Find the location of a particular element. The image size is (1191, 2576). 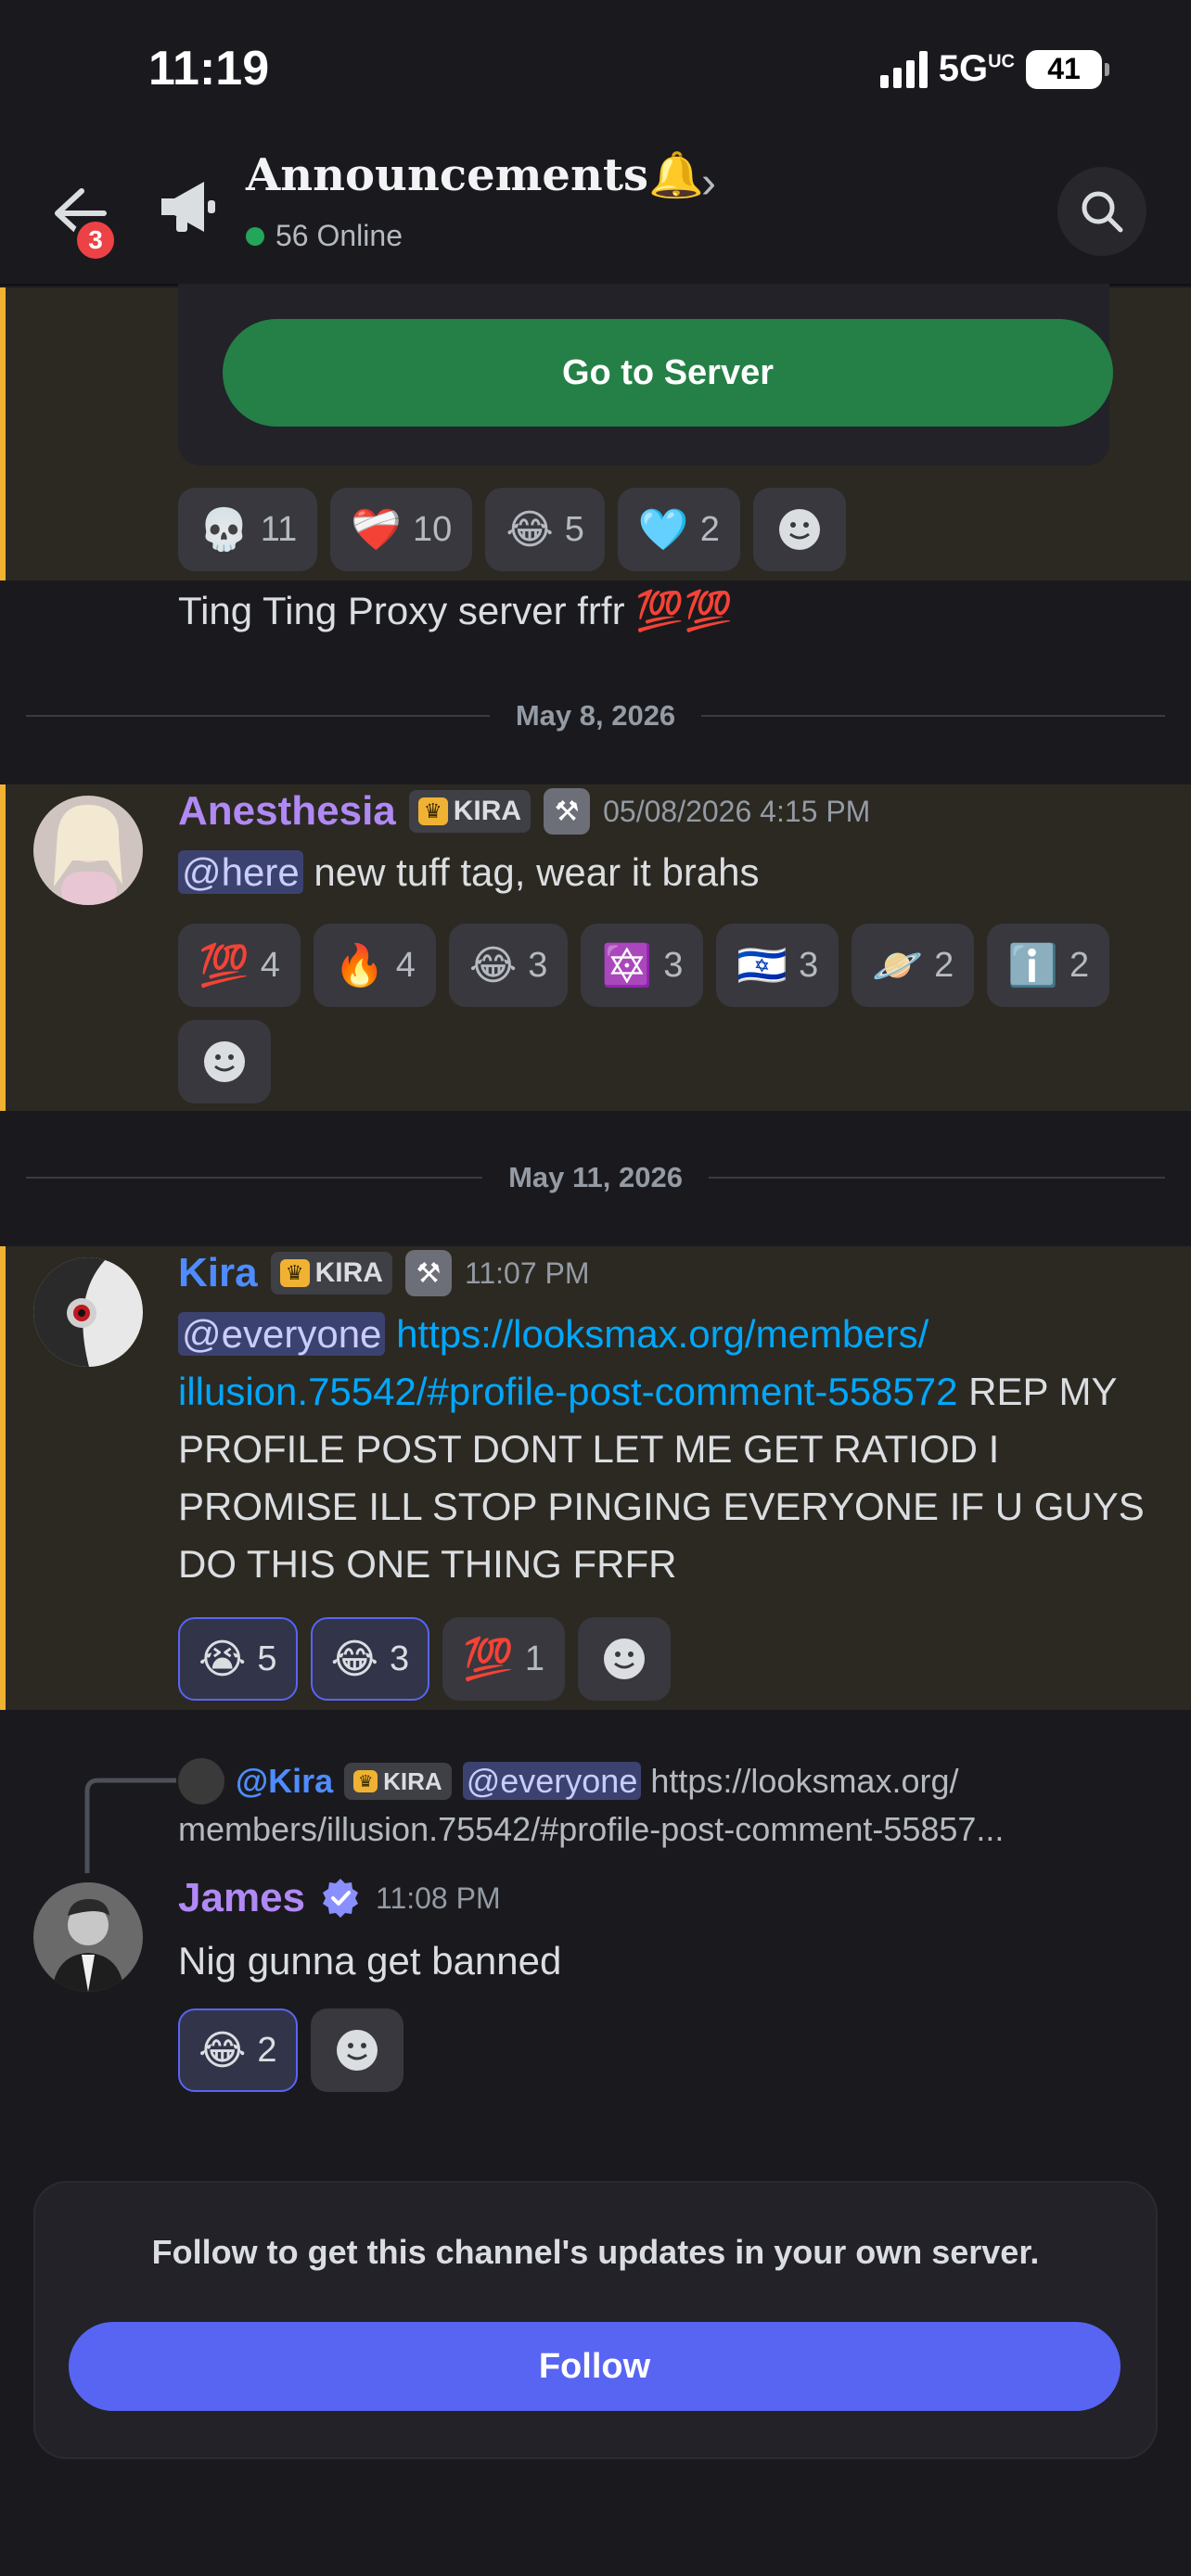

reaction-bar: 💀 11 ❤️‍🩹 10 😂 5 🩵 2 is located at coordinates (512, 529).